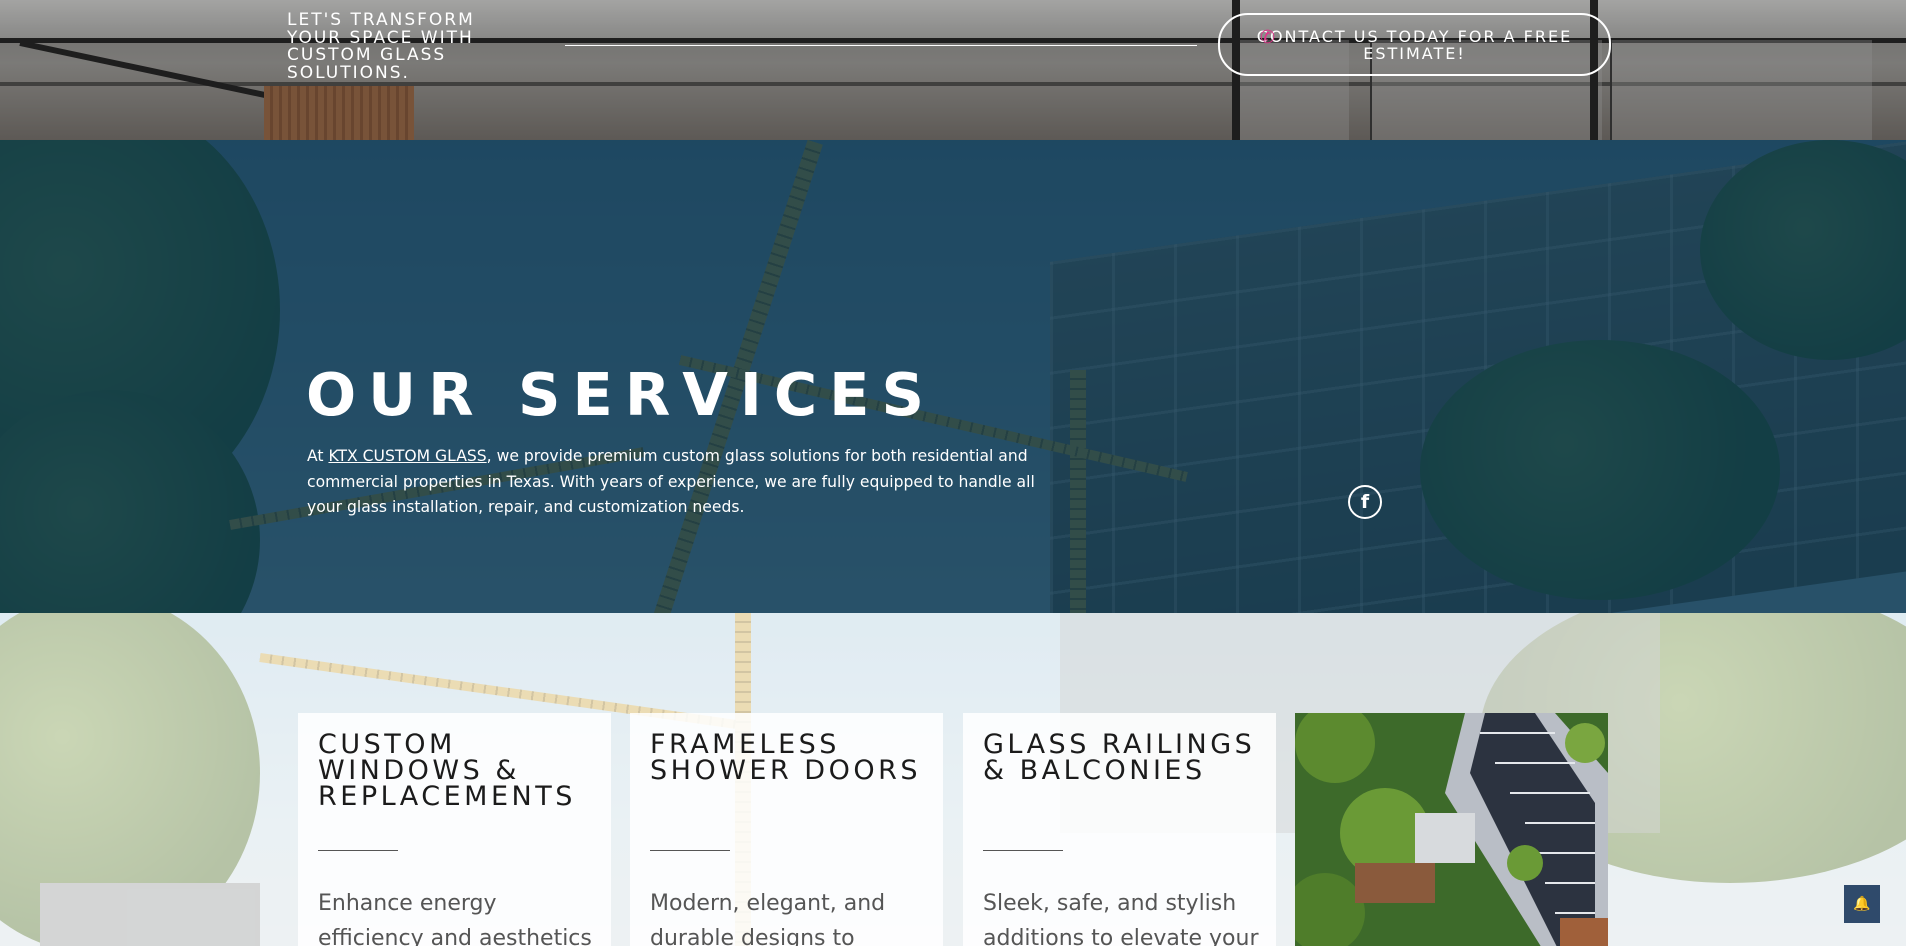  What do you see at coordinates (768, 918) in the screenshot?
I see `service-card-description: Modern, elegant, and durable designs to` at bounding box center [768, 918].